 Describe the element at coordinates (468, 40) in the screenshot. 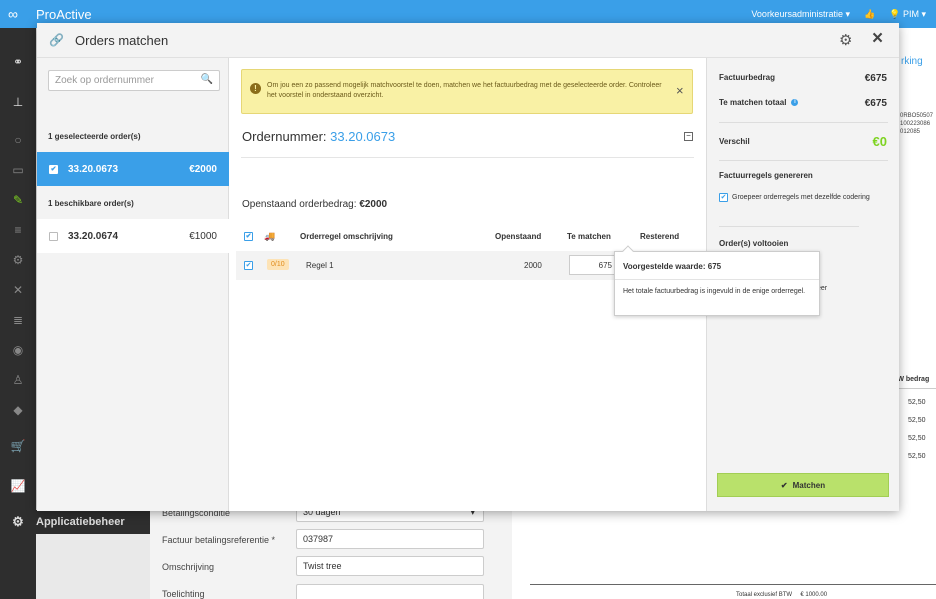

I see `modal-header: 🔗 Orders matchen ⚙ ×` at that location.